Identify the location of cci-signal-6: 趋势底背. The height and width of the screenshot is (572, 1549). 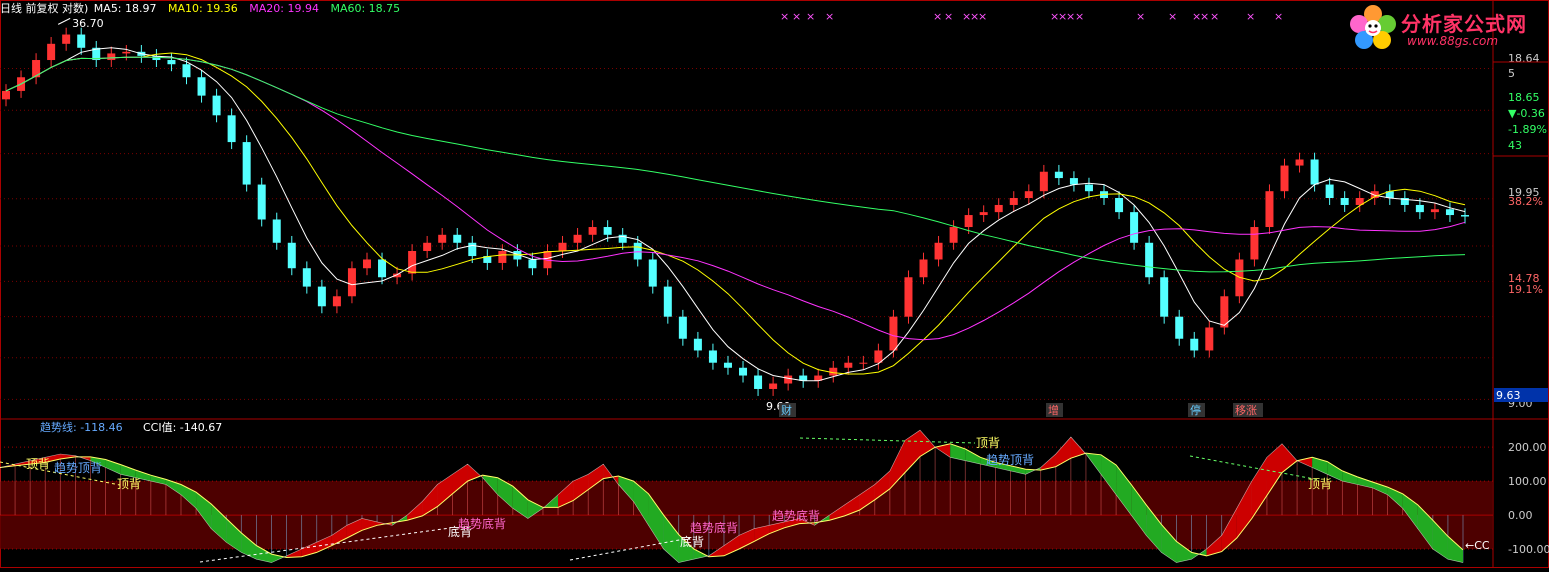
(714, 527).